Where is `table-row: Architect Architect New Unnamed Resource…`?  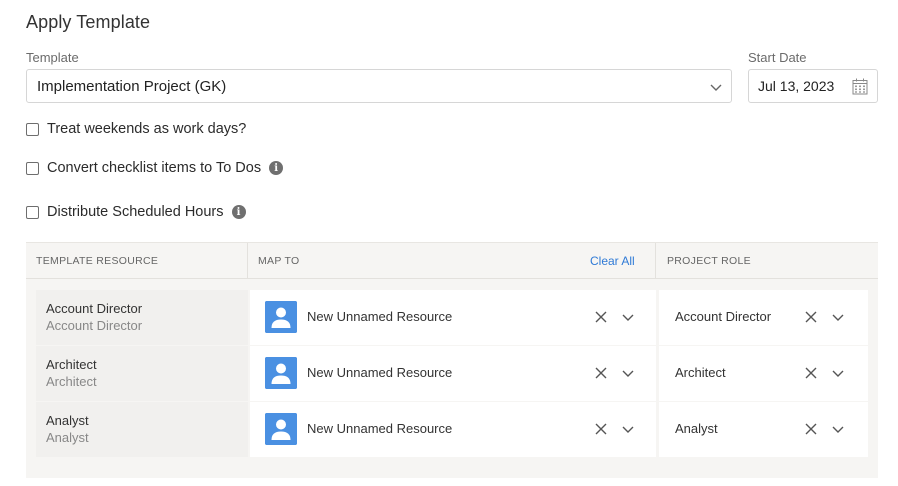 table-row: Architect Architect New Unnamed Resource… is located at coordinates (452, 373).